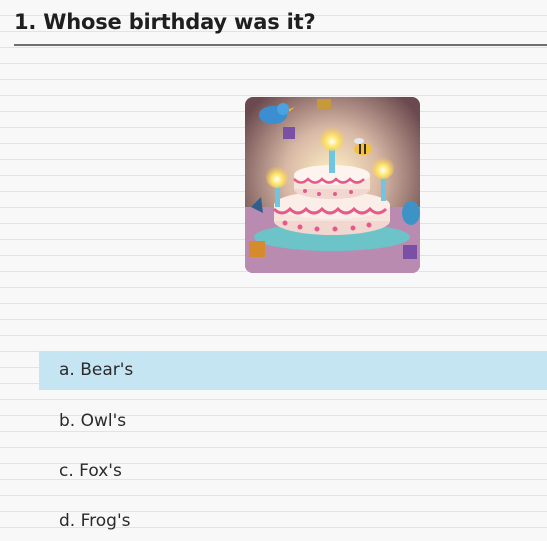 The width and height of the screenshot is (547, 541). What do you see at coordinates (293, 421) in the screenshot?
I see `answer-option-b: b. Owl's` at bounding box center [293, 421].